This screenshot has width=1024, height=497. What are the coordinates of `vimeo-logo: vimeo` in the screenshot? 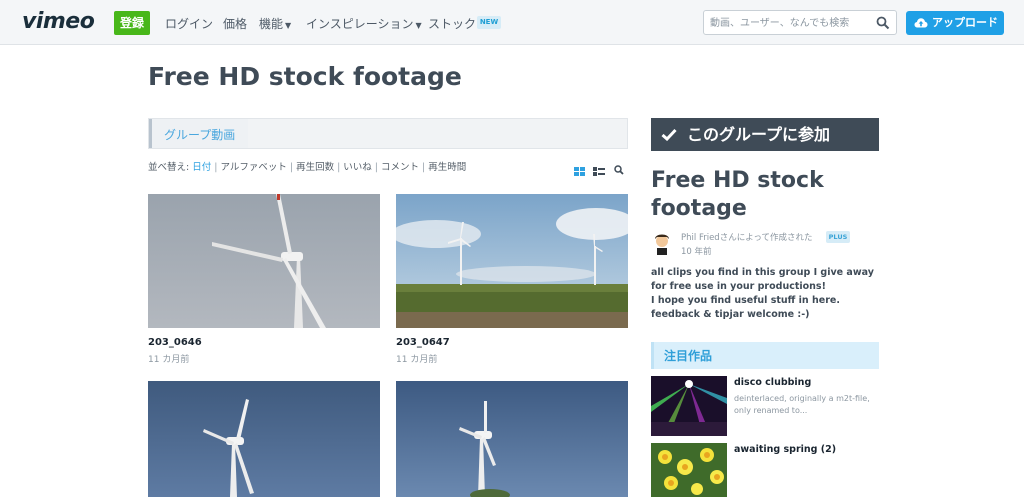 It's located at (58, 21).